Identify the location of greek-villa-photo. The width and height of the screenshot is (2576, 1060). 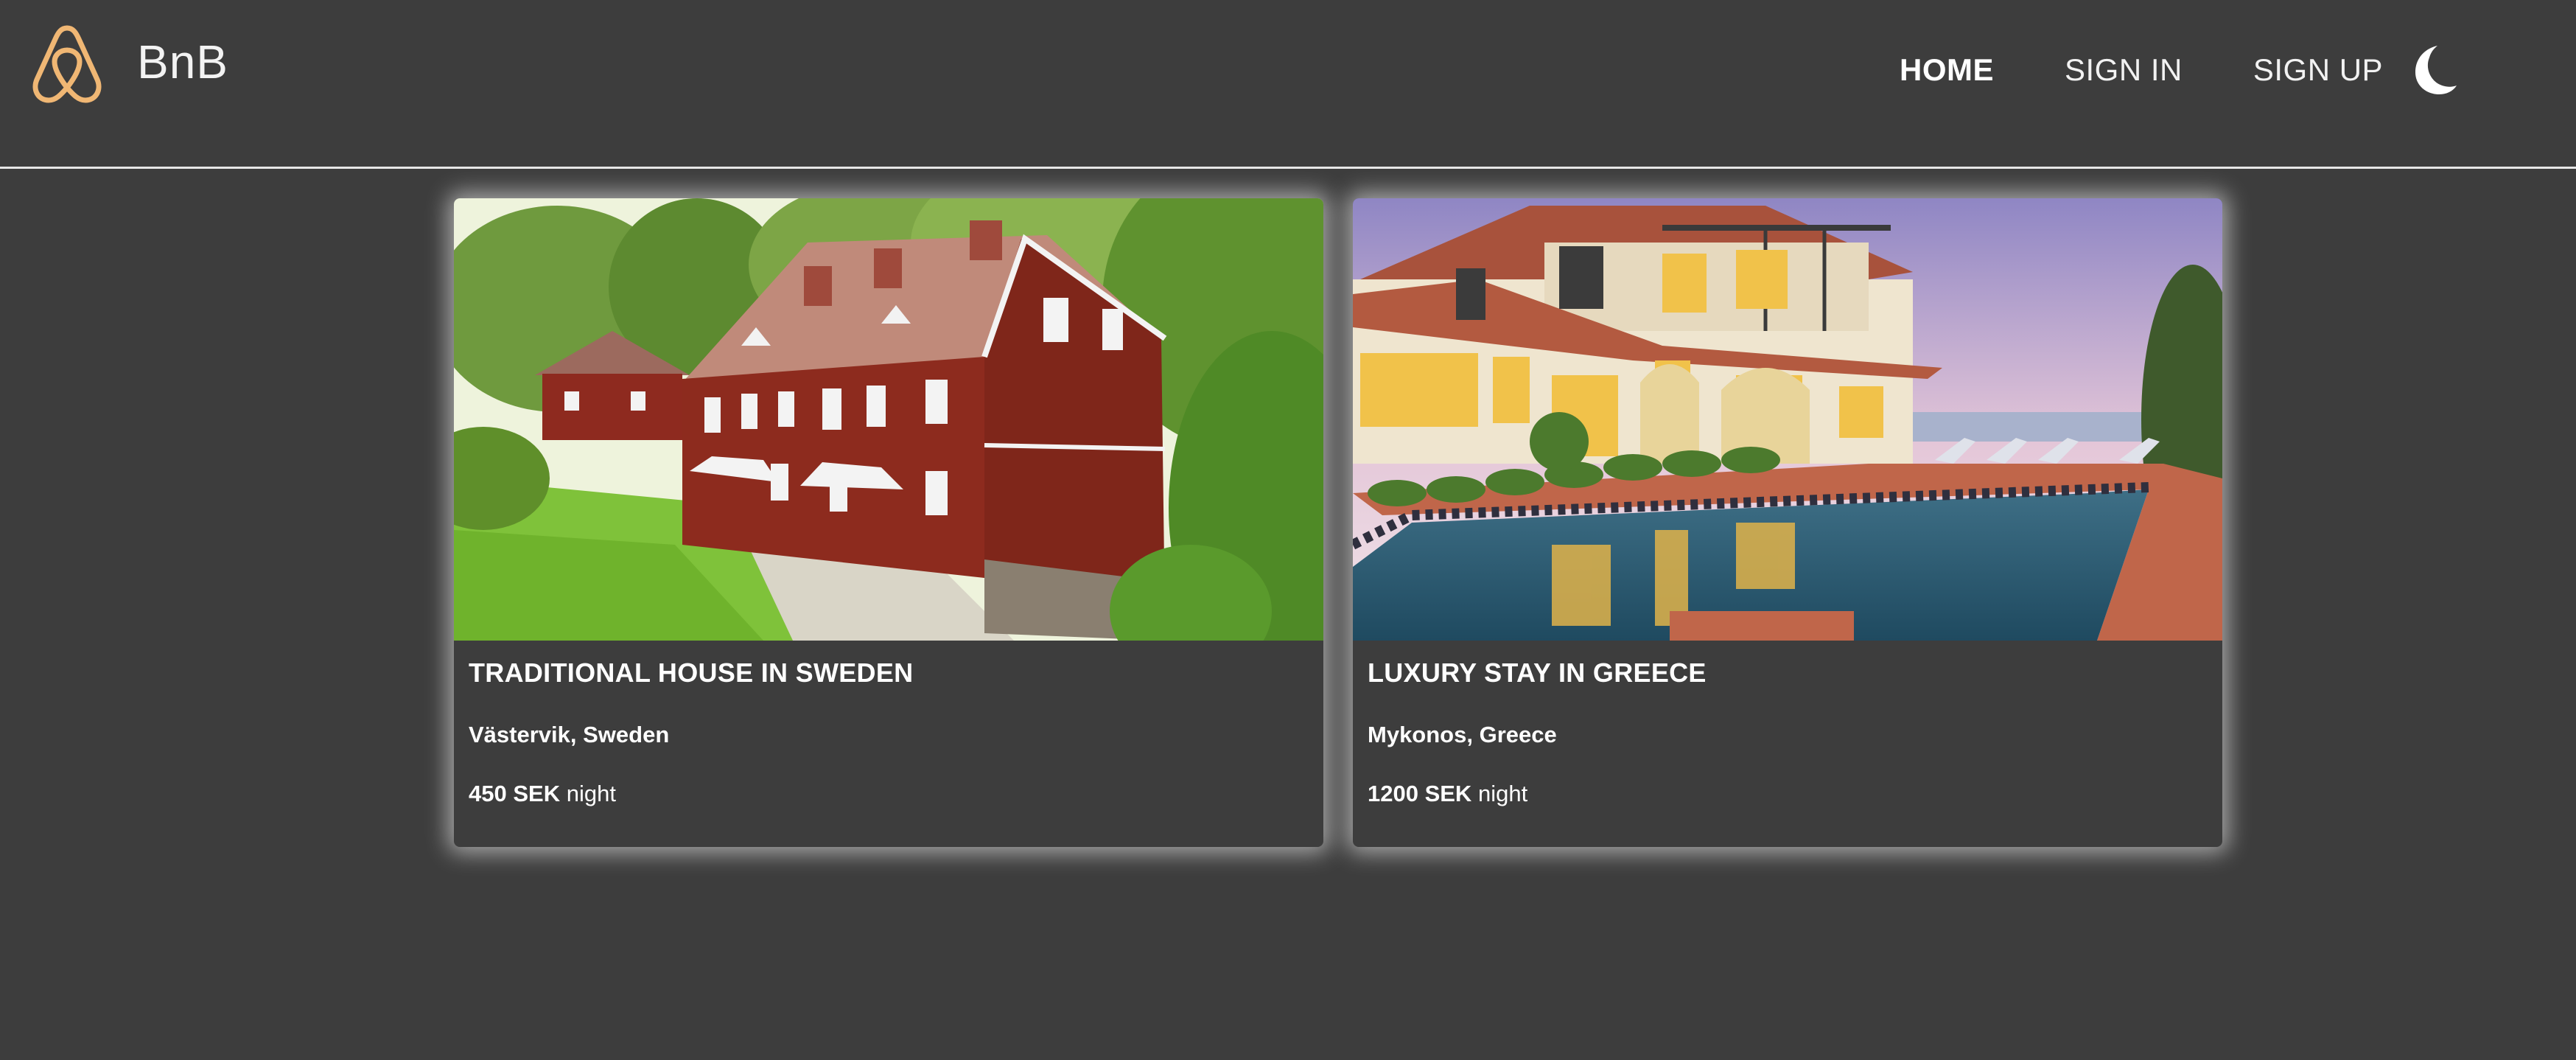
(1787, 419).